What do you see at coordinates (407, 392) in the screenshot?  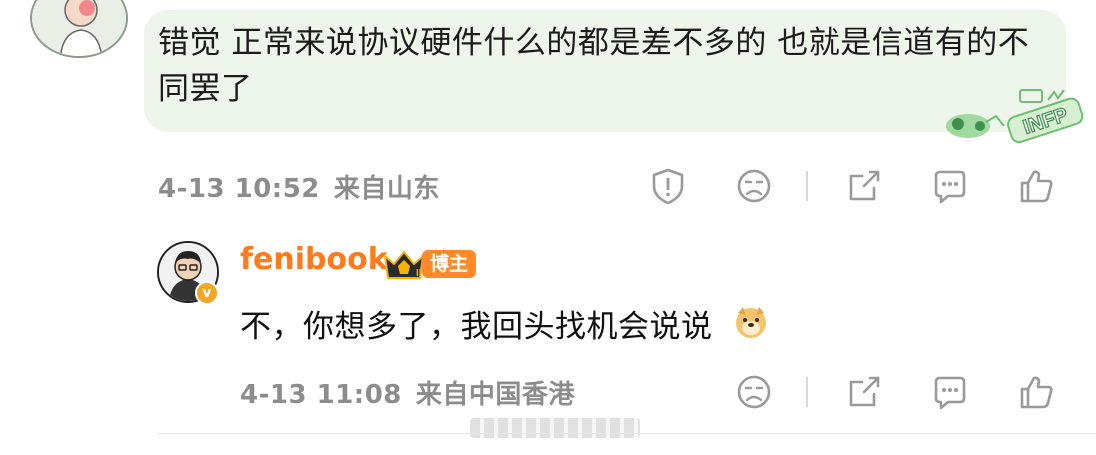 I see `reply-meta: 4-13 11:08 来自中国香港` at bounding box center [407, 392].